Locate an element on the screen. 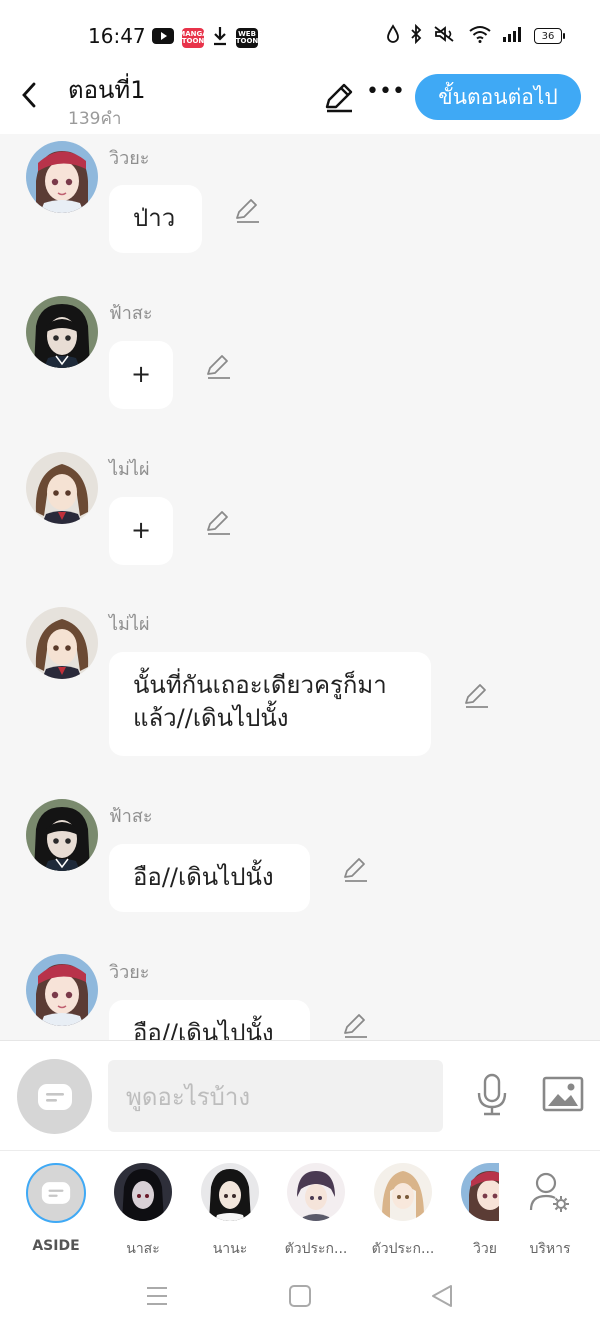 The width and height of the screenshot is (600, 1333). status-bar: 16:47 MANGA TOON WEB TOON 36 is located at coordinates (300, 35).